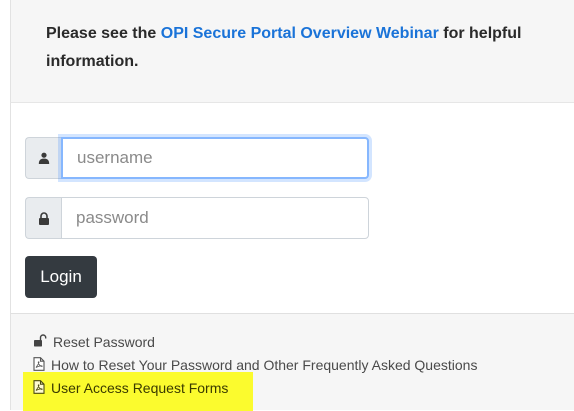 This screenshot has height=411, width=574. I want to click on reset-password-label: Reset Password, so click(104, 342).